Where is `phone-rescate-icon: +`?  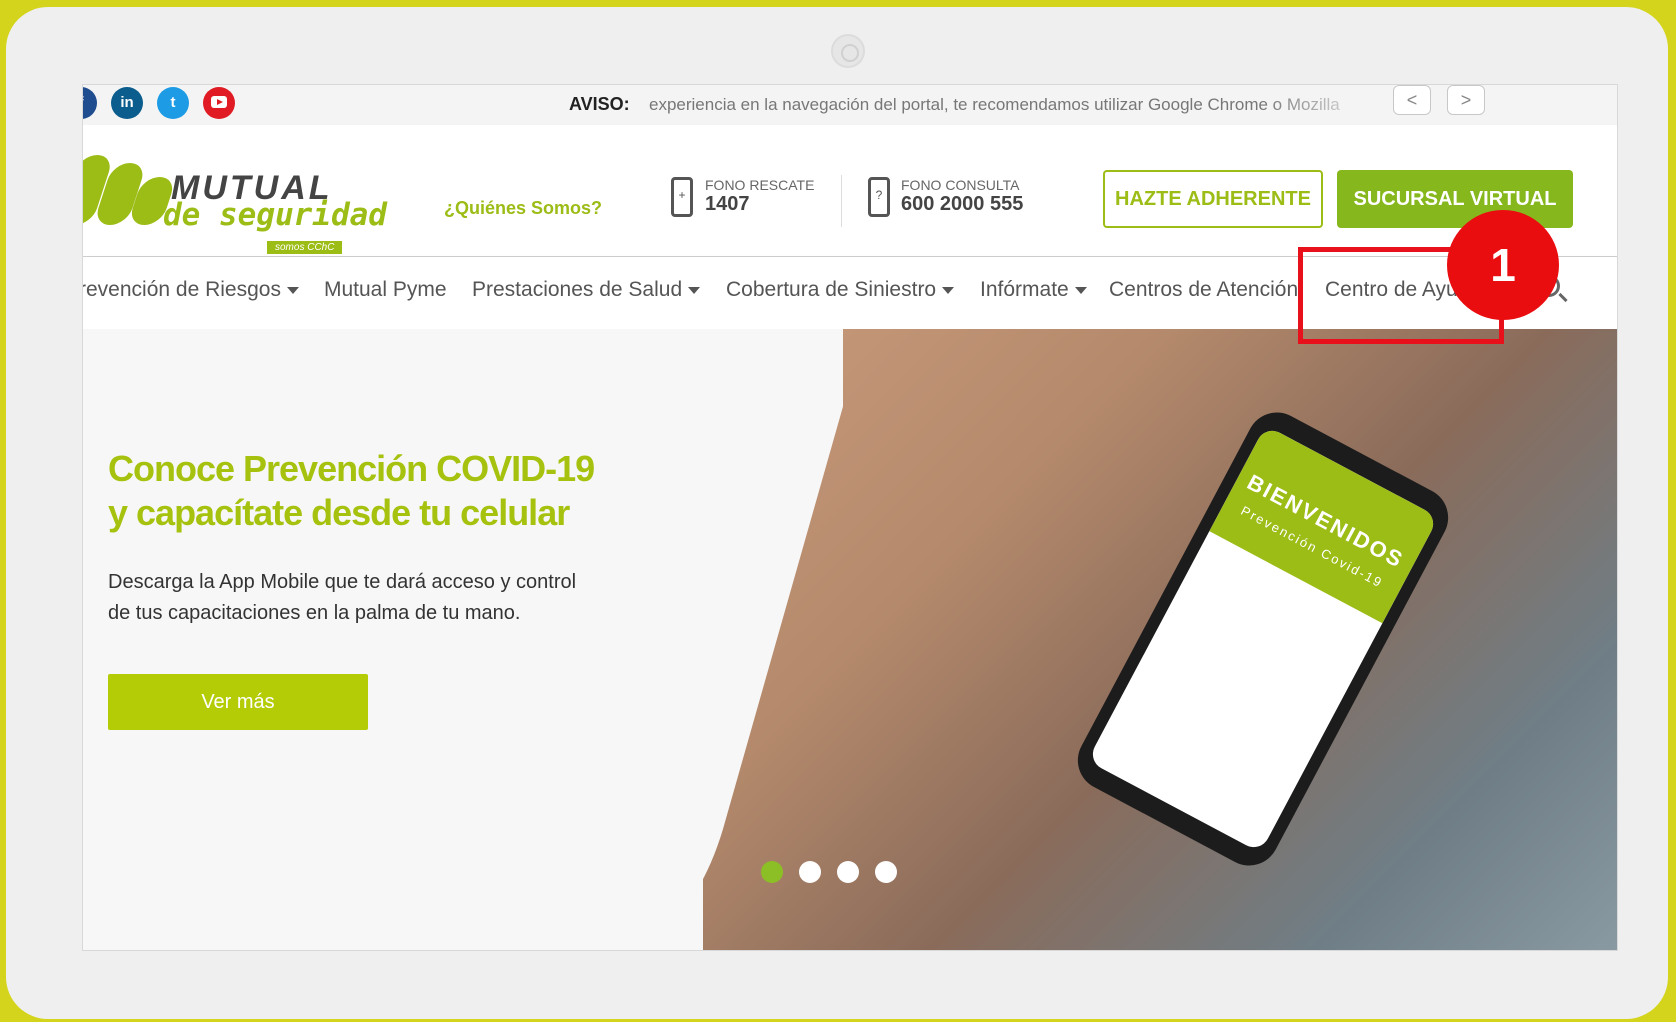 phone-rescate-icon: + is located at coordinates (682, 197).